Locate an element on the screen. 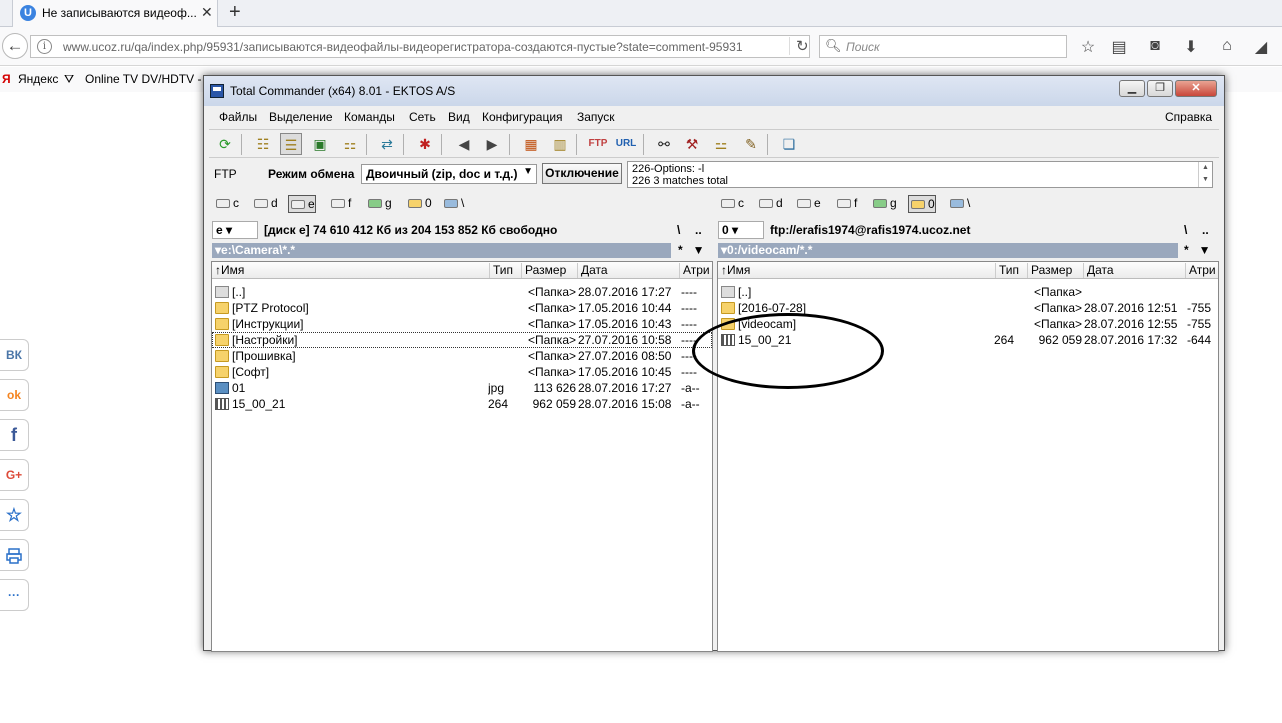 Image resolution: width=1282 pixels, height=723 pixels. download-icon: ⬇ is located at coordinates (1191, 47).